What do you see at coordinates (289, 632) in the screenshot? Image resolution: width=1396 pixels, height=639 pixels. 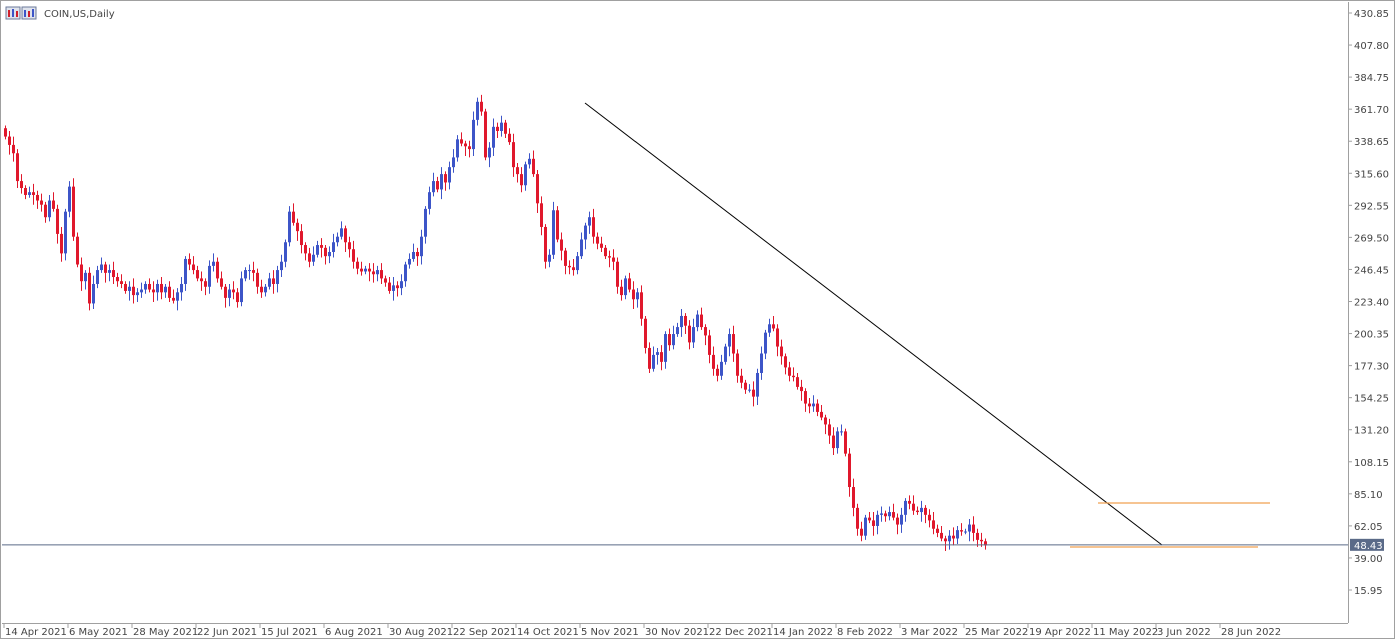 I see `time-label: 15 Jul 2021` at bounding box center [289, 632].